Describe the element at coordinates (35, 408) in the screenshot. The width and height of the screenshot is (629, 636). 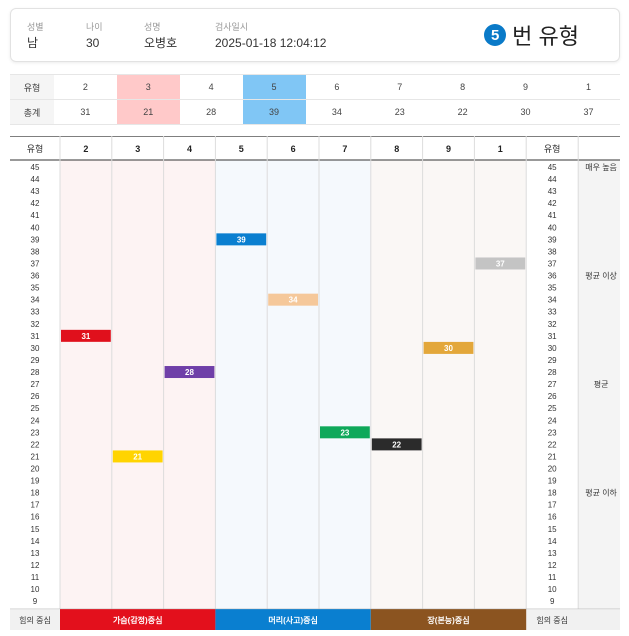
I see `y-tick-label-left: 25` at that location.